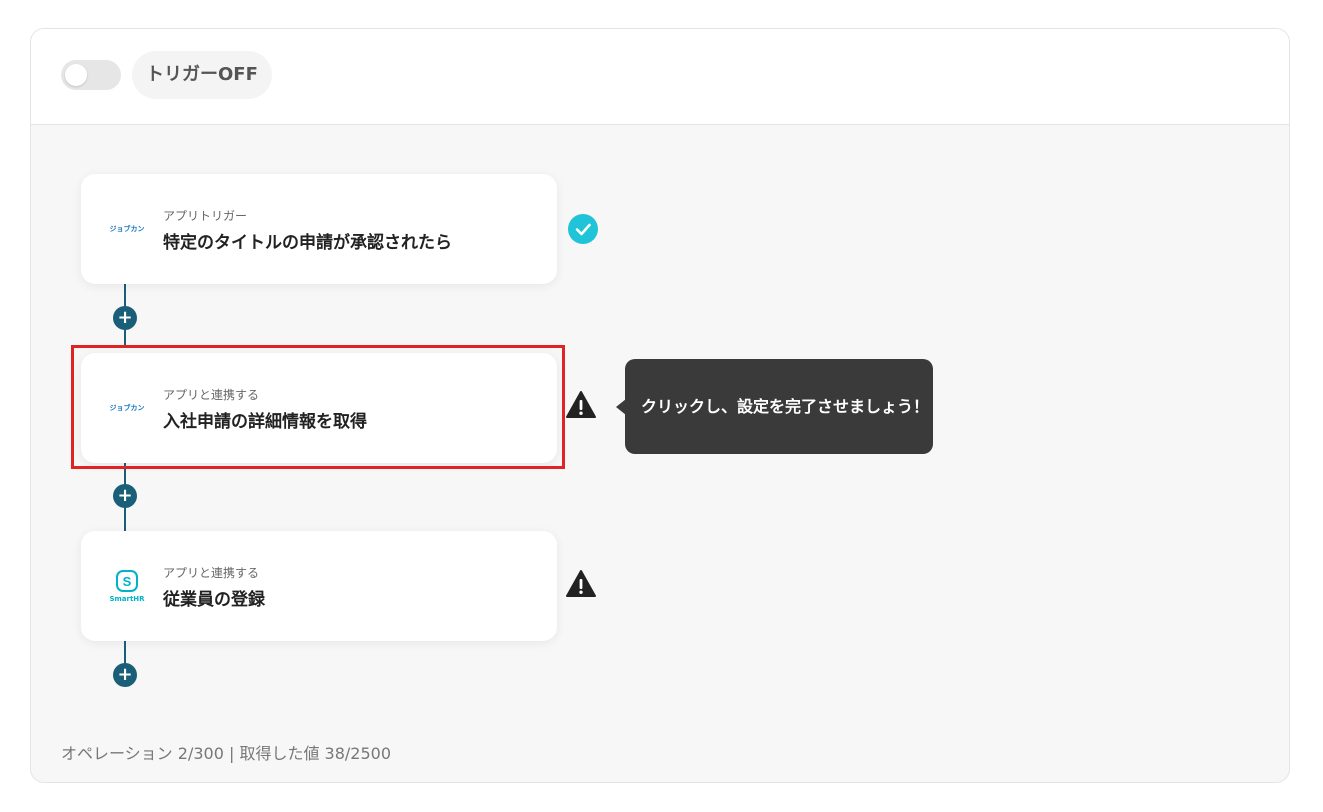  What do you see at coordinates (307, 243) in the screenshot?
I see `step-title: 特定のタイトルの申請が承認されたら` at bounding box center [307, 243].